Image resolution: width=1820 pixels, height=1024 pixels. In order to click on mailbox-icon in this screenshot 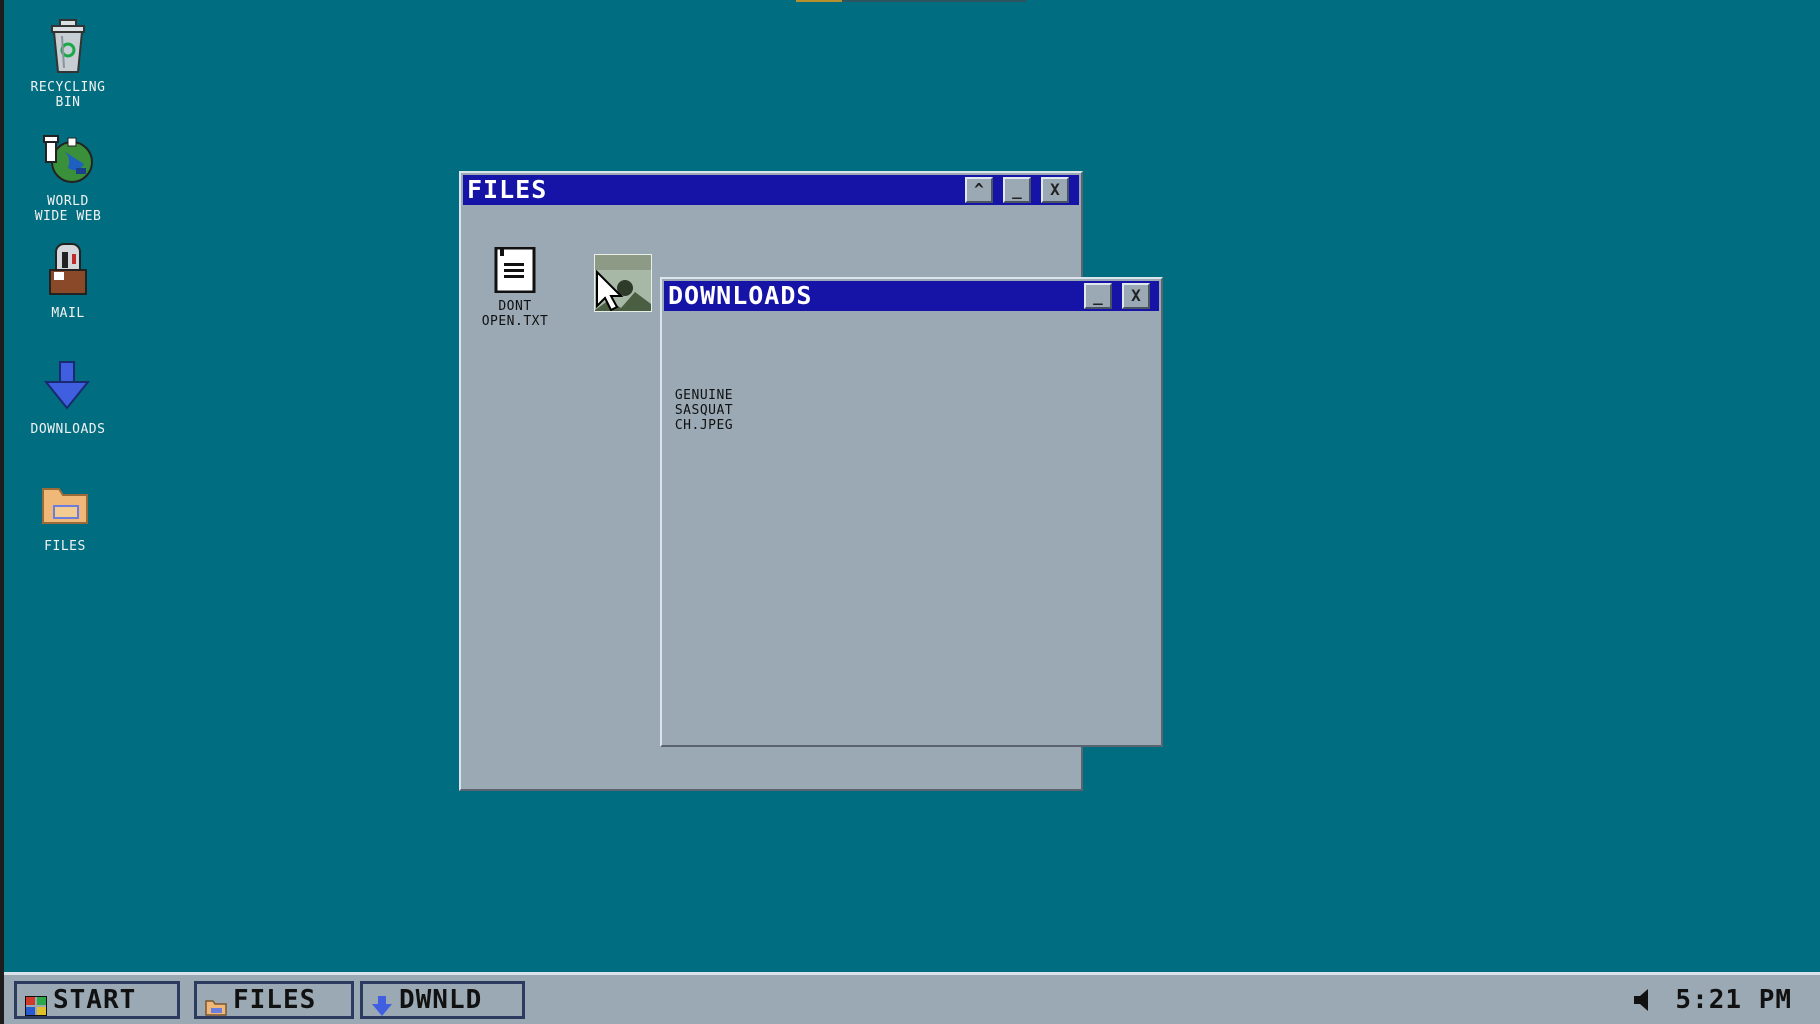, I will do `click(68, 272)`.